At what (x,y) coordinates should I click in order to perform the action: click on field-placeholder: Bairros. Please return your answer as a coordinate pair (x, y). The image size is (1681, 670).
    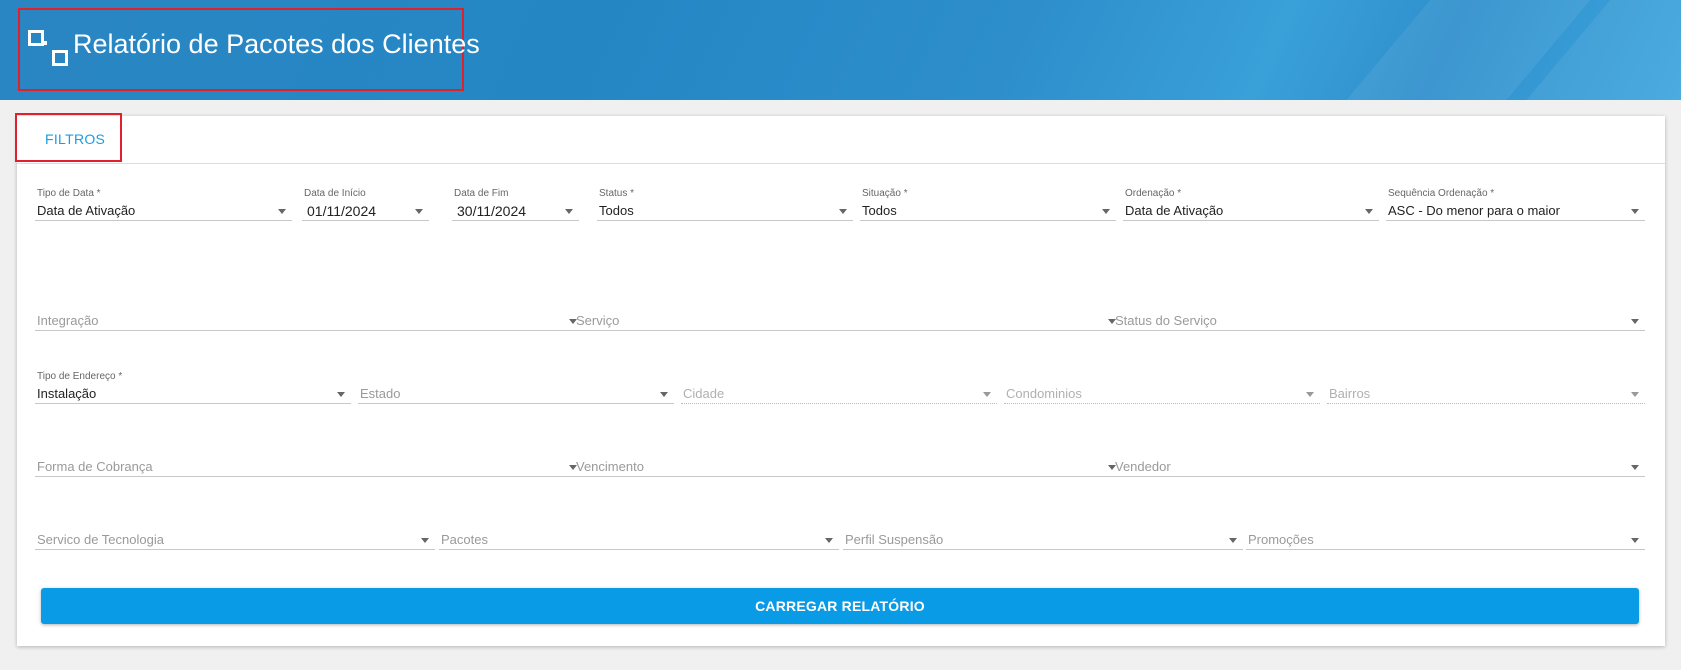
    Looking at the image, I should click on (1350, 393).